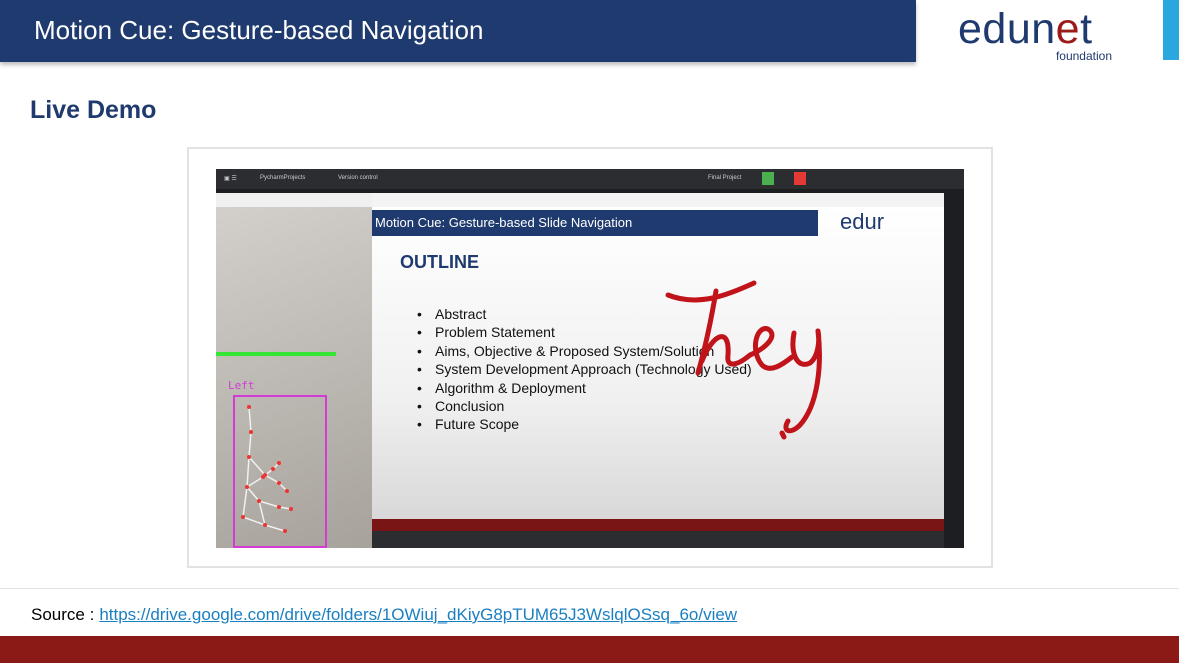 The height and width of the screenshot is (663, 1179). Describe the element at coordinates (743, 360) in the screenshot. I see `hey-annotation` at that location.